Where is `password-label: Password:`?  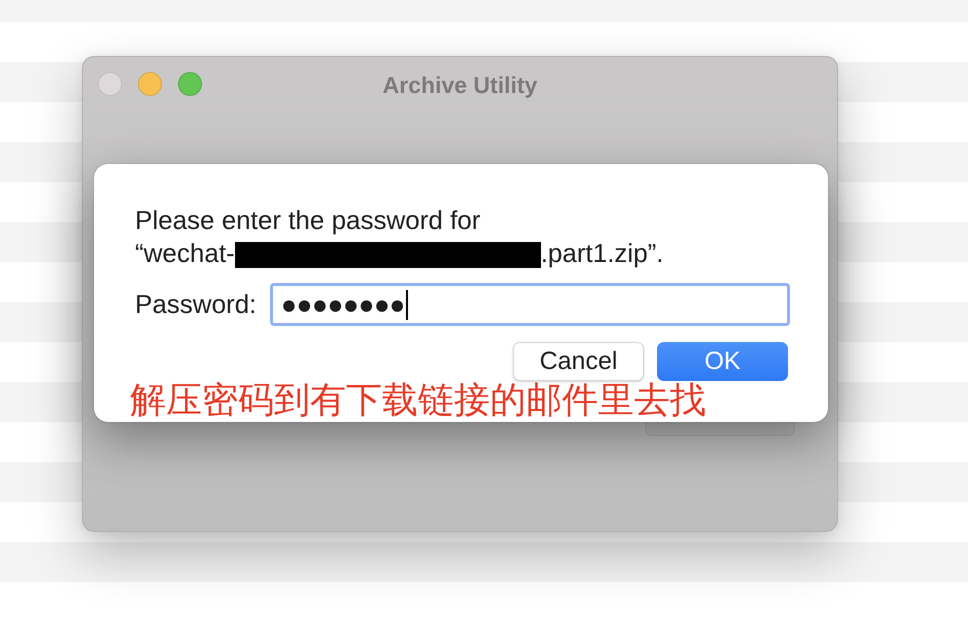
password-label: Password: is located at coordinates (195, 304).